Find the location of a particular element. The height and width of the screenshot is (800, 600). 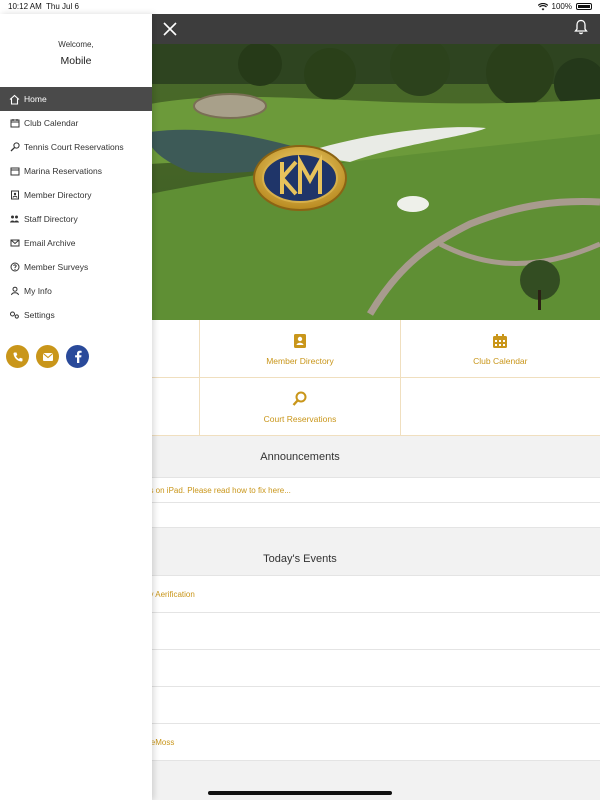

menu-item-tennis-court-reservations: Tennis Court Reservations is located at coordinates (76, 147).